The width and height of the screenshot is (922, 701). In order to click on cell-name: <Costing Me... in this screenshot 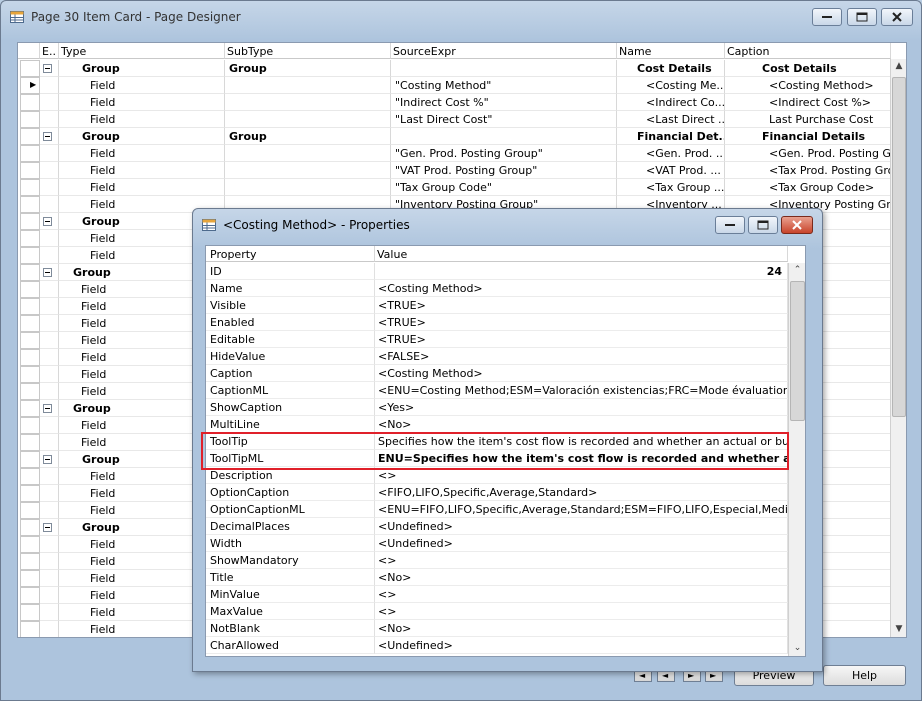, I will do `click(671, 85)`.